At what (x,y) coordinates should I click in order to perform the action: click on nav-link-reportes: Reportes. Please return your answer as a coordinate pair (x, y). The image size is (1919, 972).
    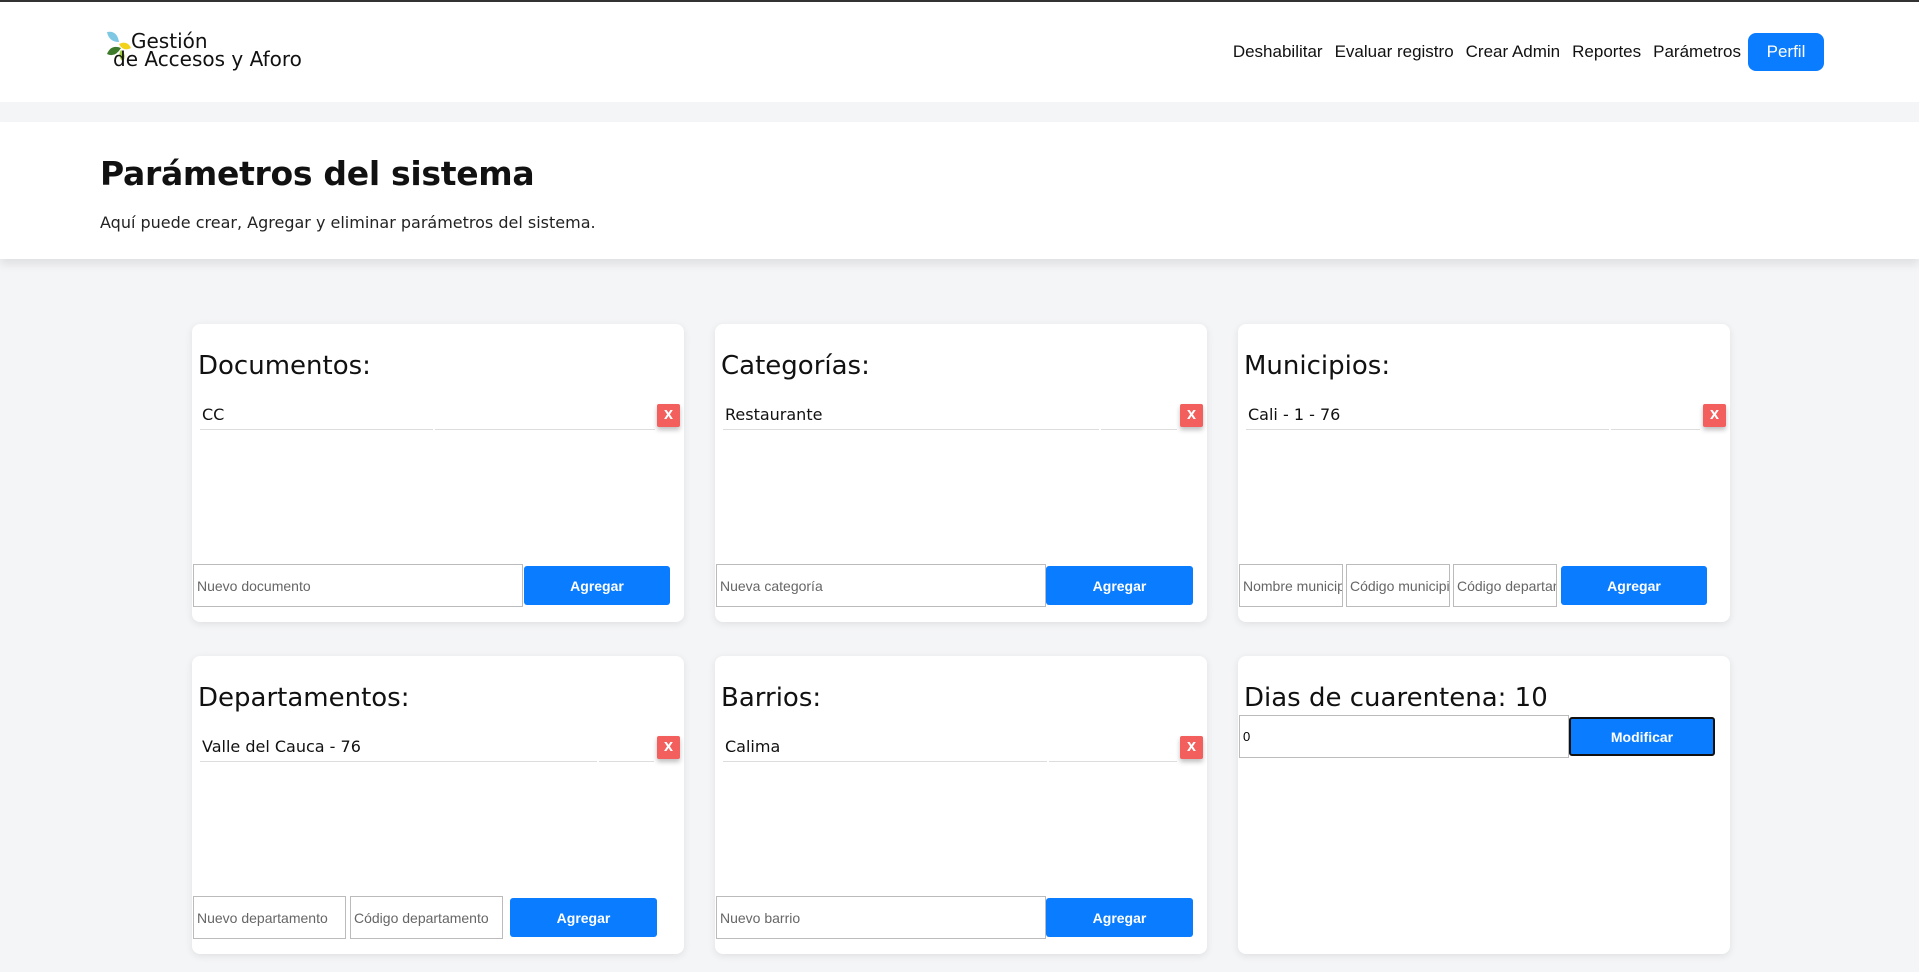
    Looking at the image, I should click on (1606, 52).